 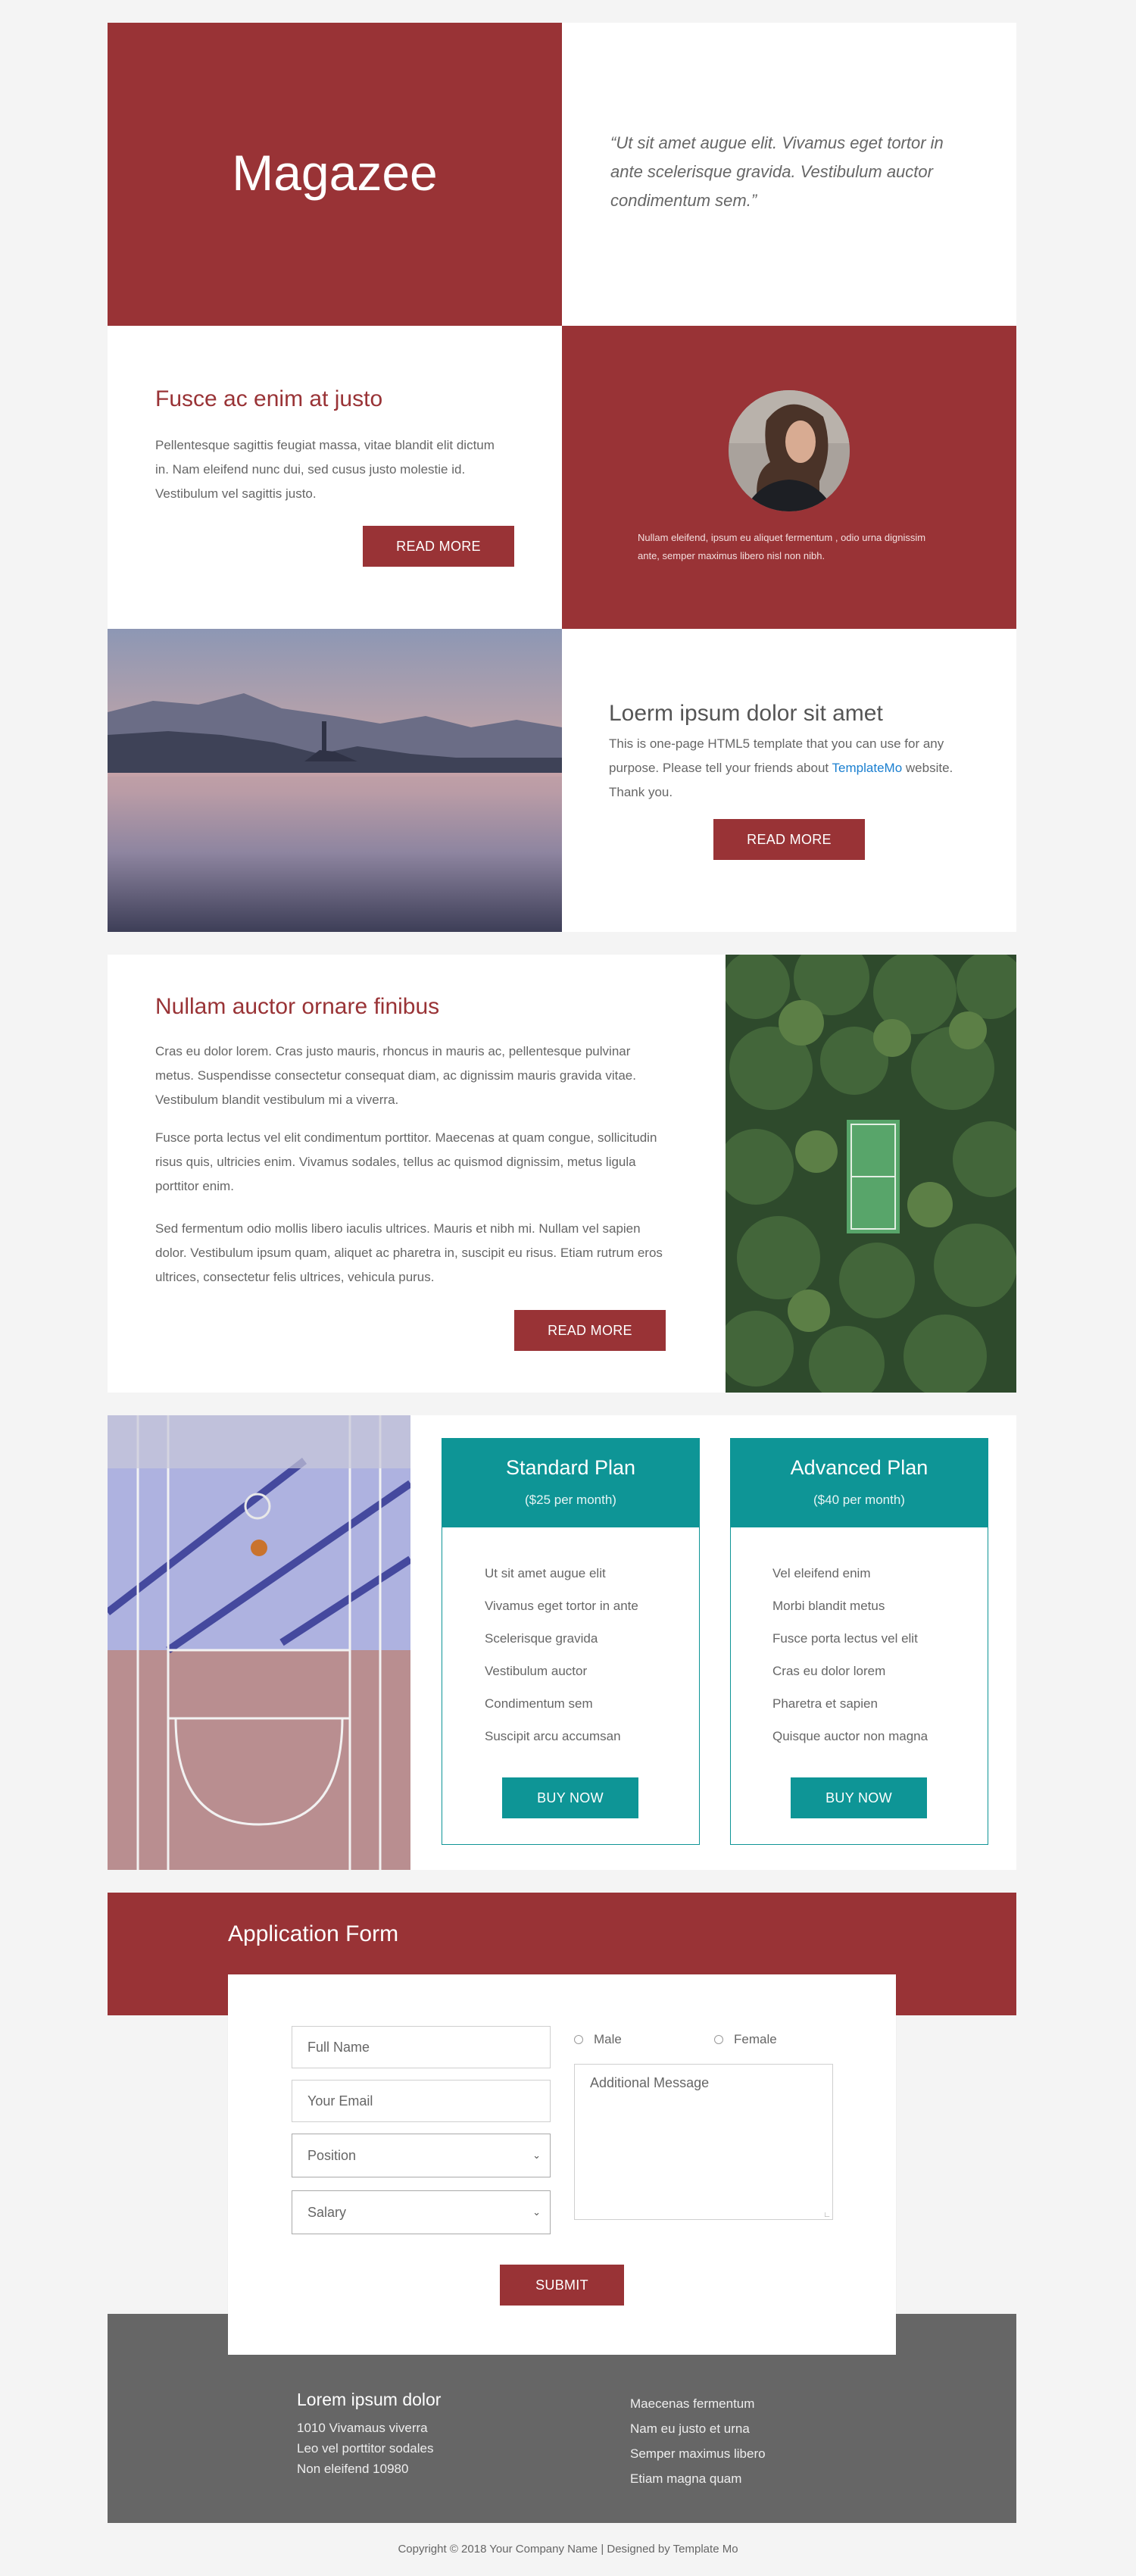 I want to click on footer-link: Semper maximus libero, so click(x=698, y=2454).